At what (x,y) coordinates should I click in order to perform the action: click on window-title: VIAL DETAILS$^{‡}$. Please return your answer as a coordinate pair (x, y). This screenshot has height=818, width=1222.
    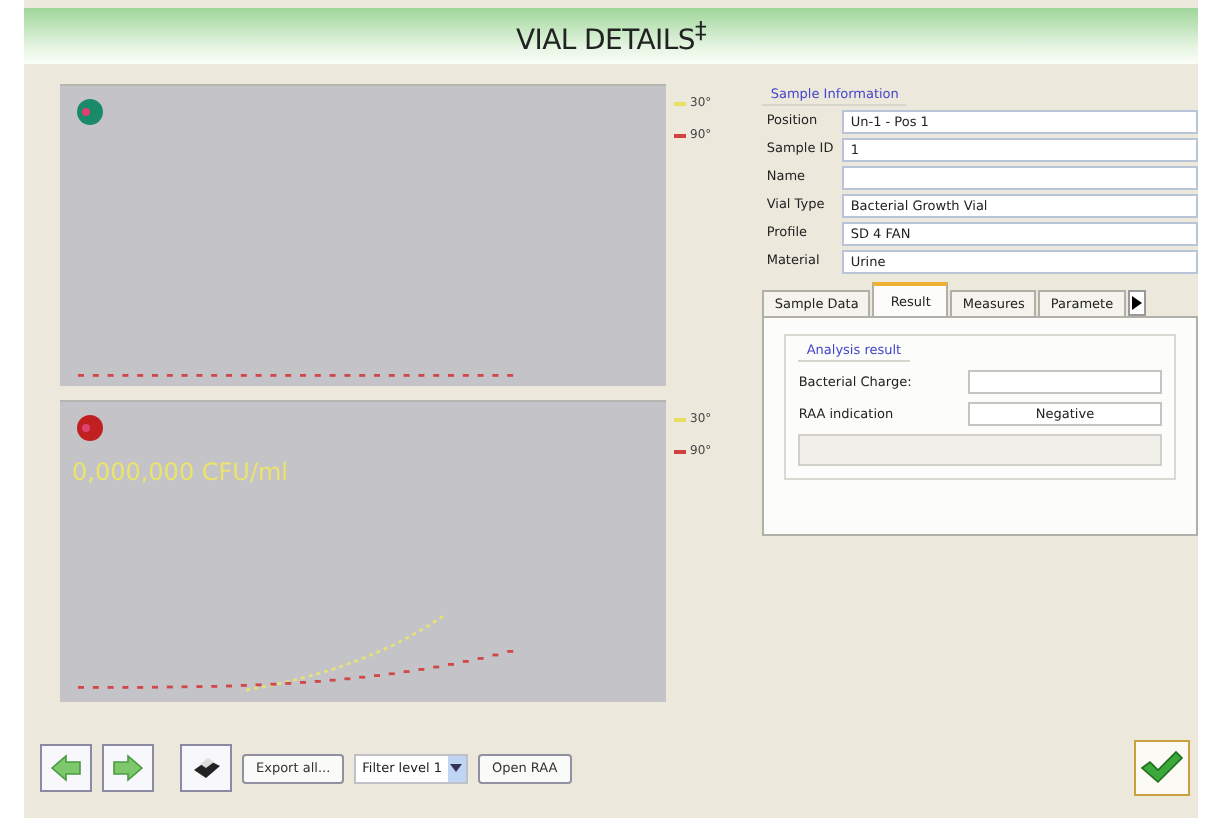
    Looking at the image, I should click on (611, 36).